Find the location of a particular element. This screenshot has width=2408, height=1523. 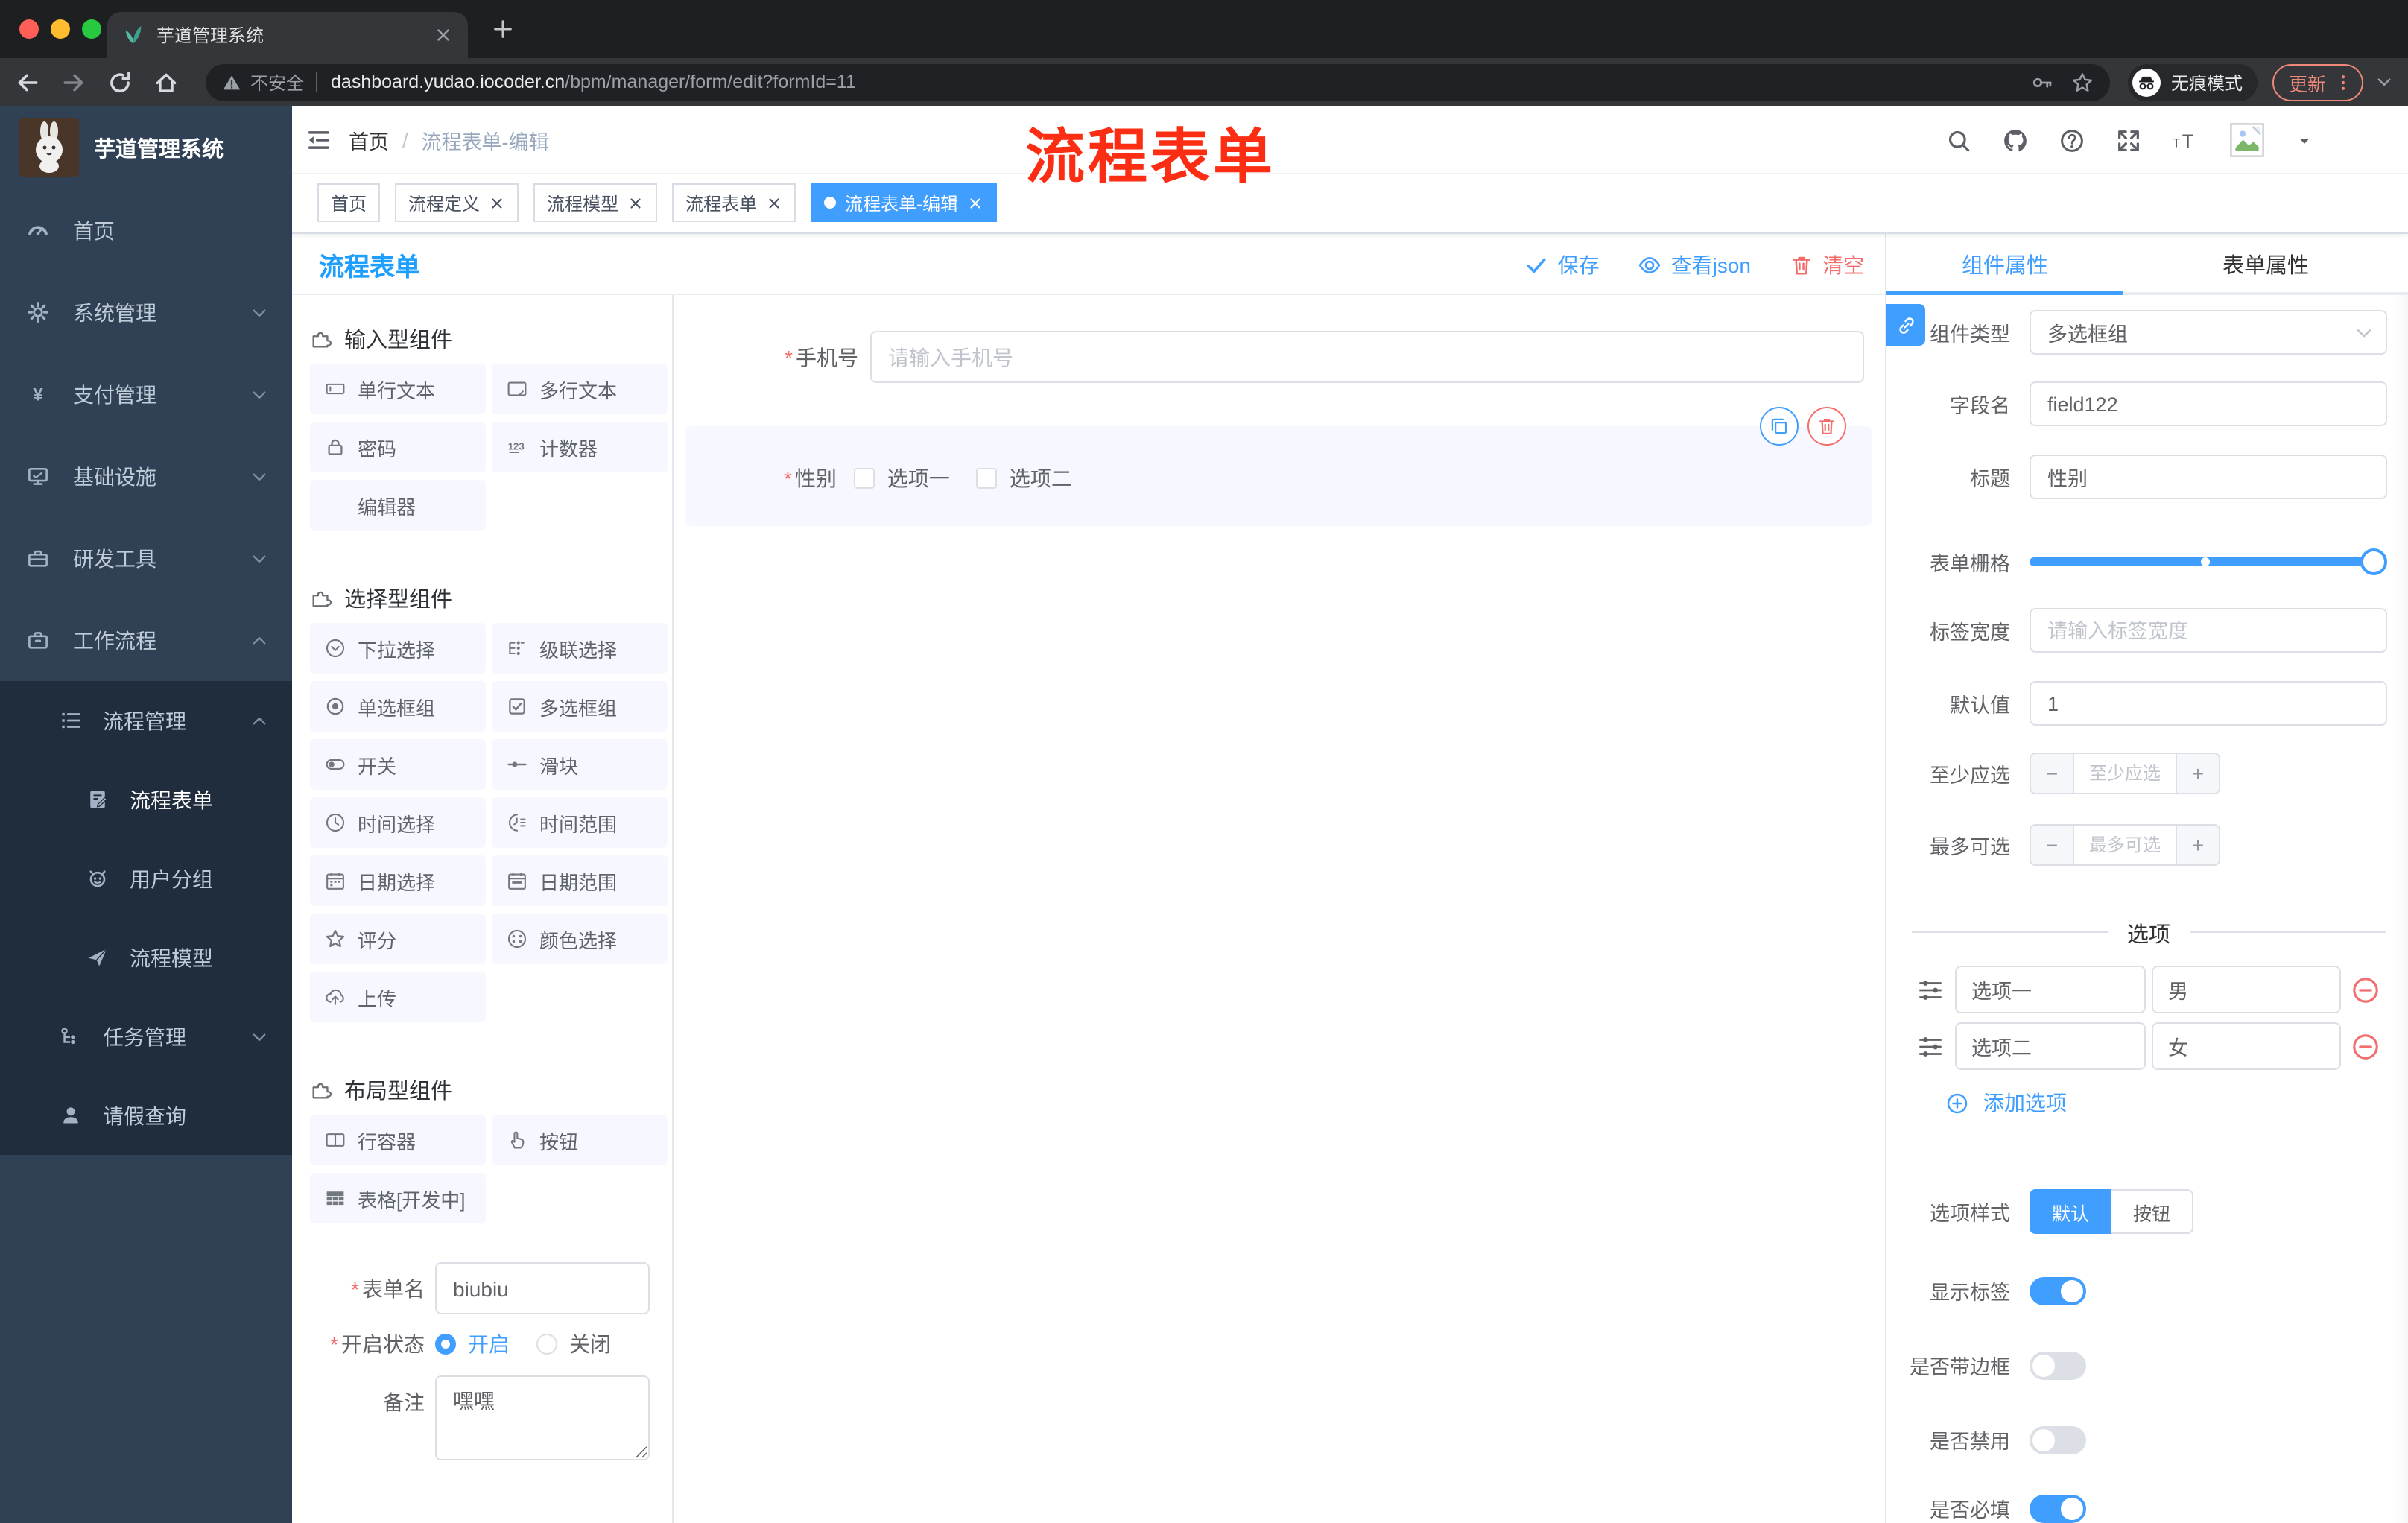

browser-menu-icon is located at coordinates (2343, 82).